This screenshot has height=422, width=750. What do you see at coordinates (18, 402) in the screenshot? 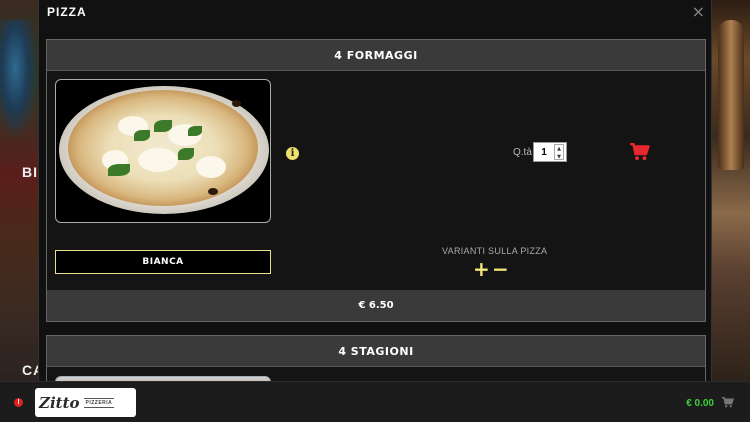
I see `alert-icon: !` at bounding box center [18, 402].